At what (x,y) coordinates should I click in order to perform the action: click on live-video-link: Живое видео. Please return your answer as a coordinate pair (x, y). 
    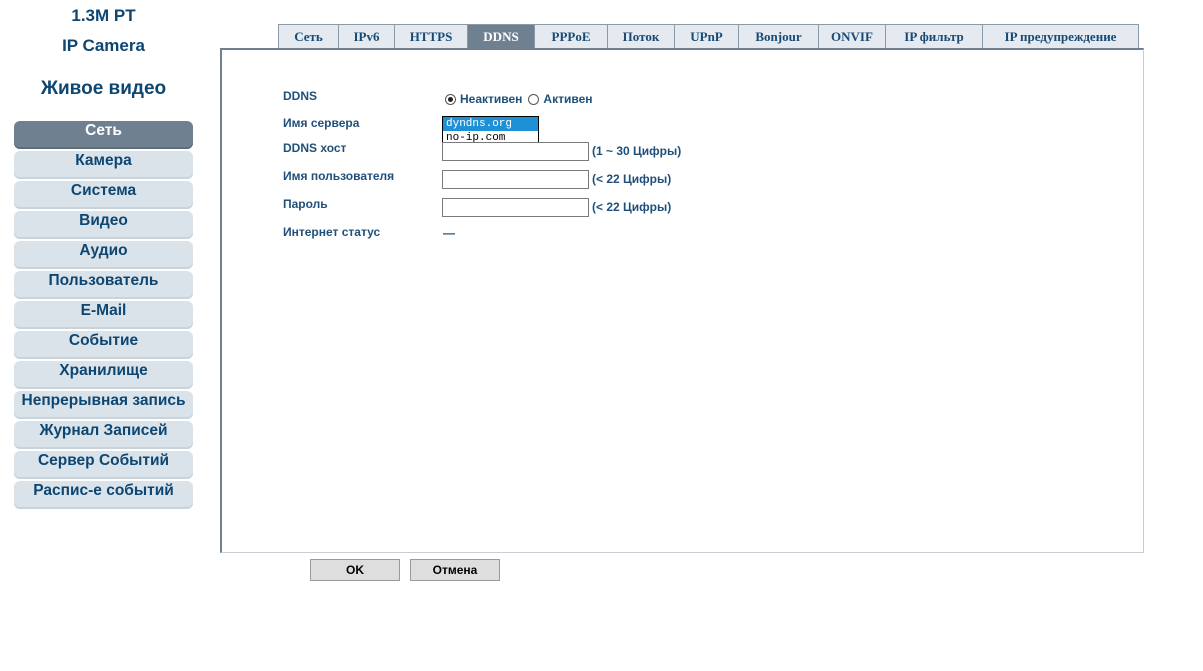
    Looking at the image, I should click on (103, 89).